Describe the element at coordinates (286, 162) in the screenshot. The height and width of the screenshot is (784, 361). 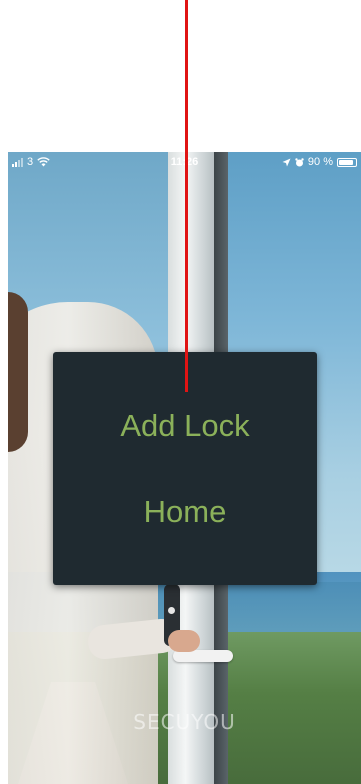
I see `location-arrow-icon` at that location.